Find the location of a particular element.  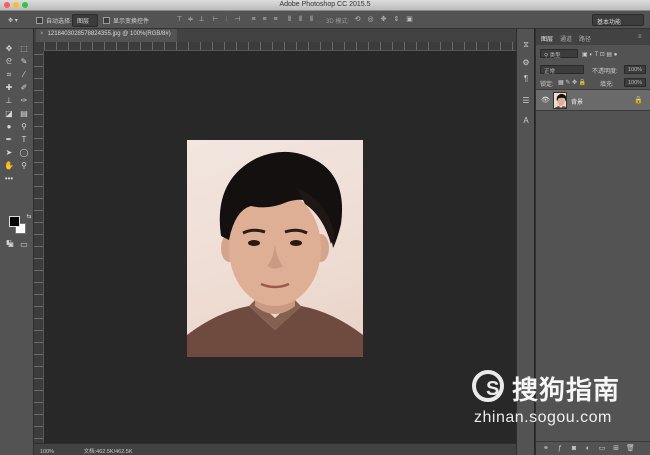

scale-3d-icon: ▣ is located at coordinates (409, 19).